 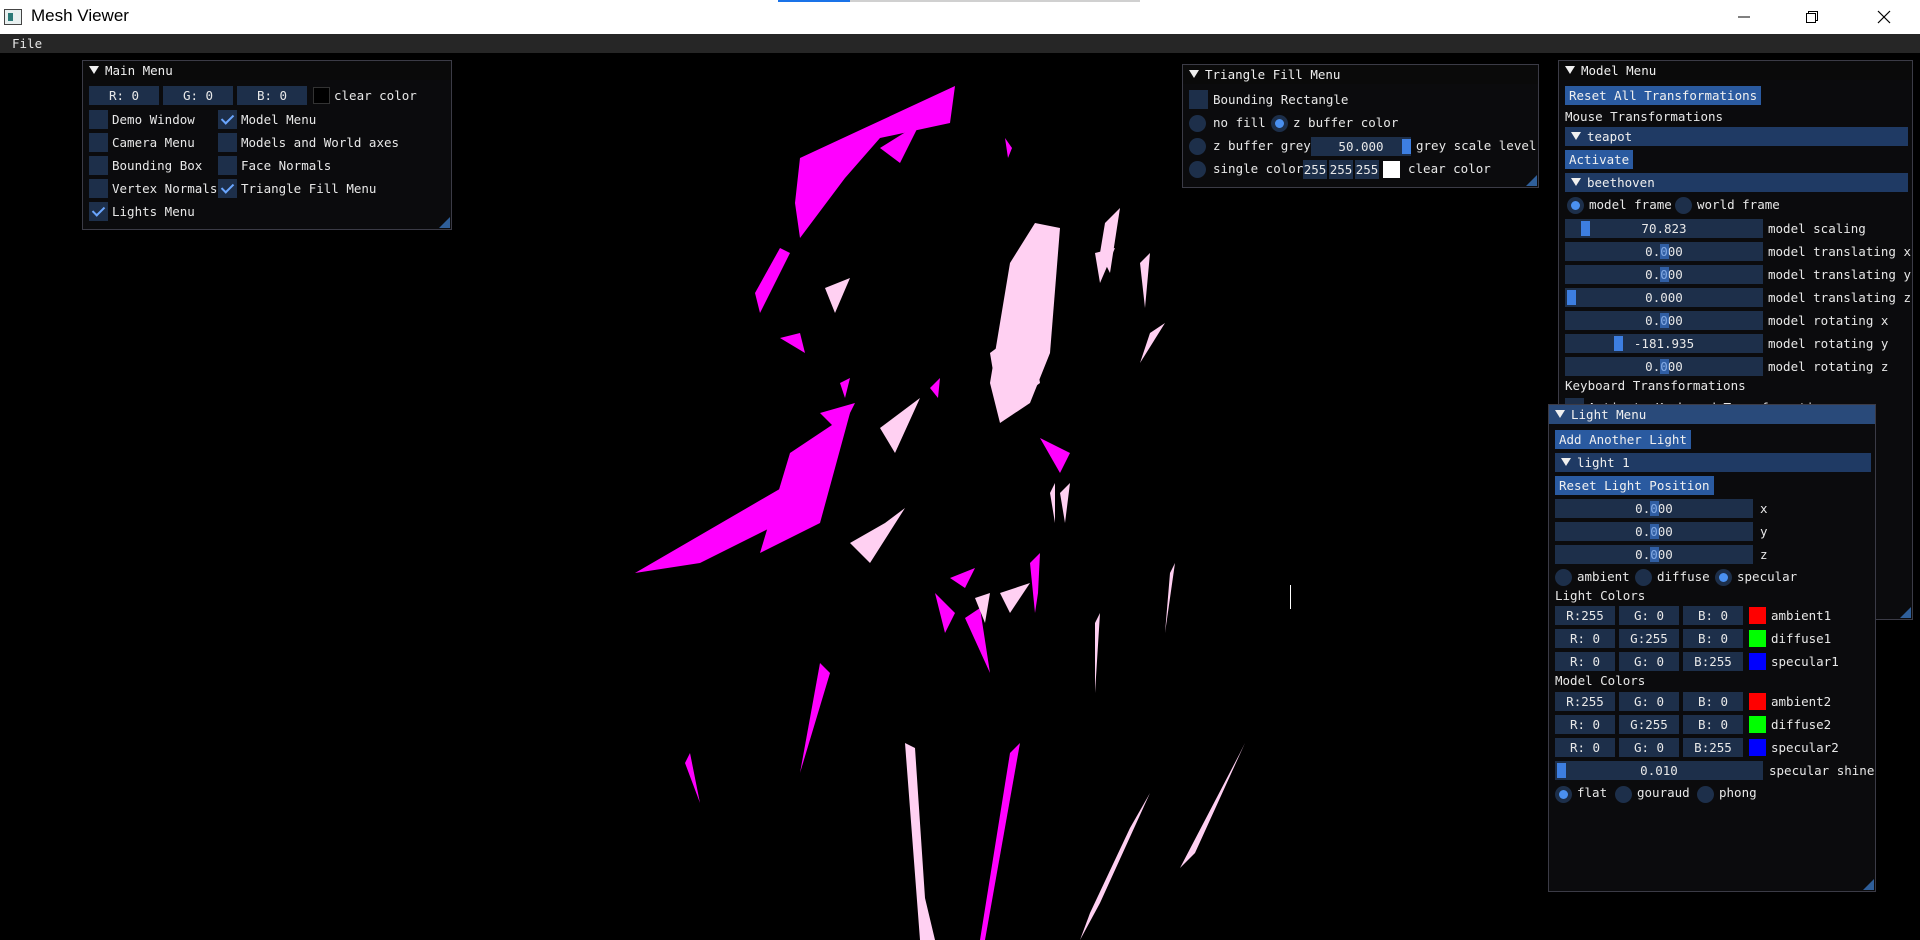 I want to click on specular1-r: R: 0, so click(x=1585, y=661).